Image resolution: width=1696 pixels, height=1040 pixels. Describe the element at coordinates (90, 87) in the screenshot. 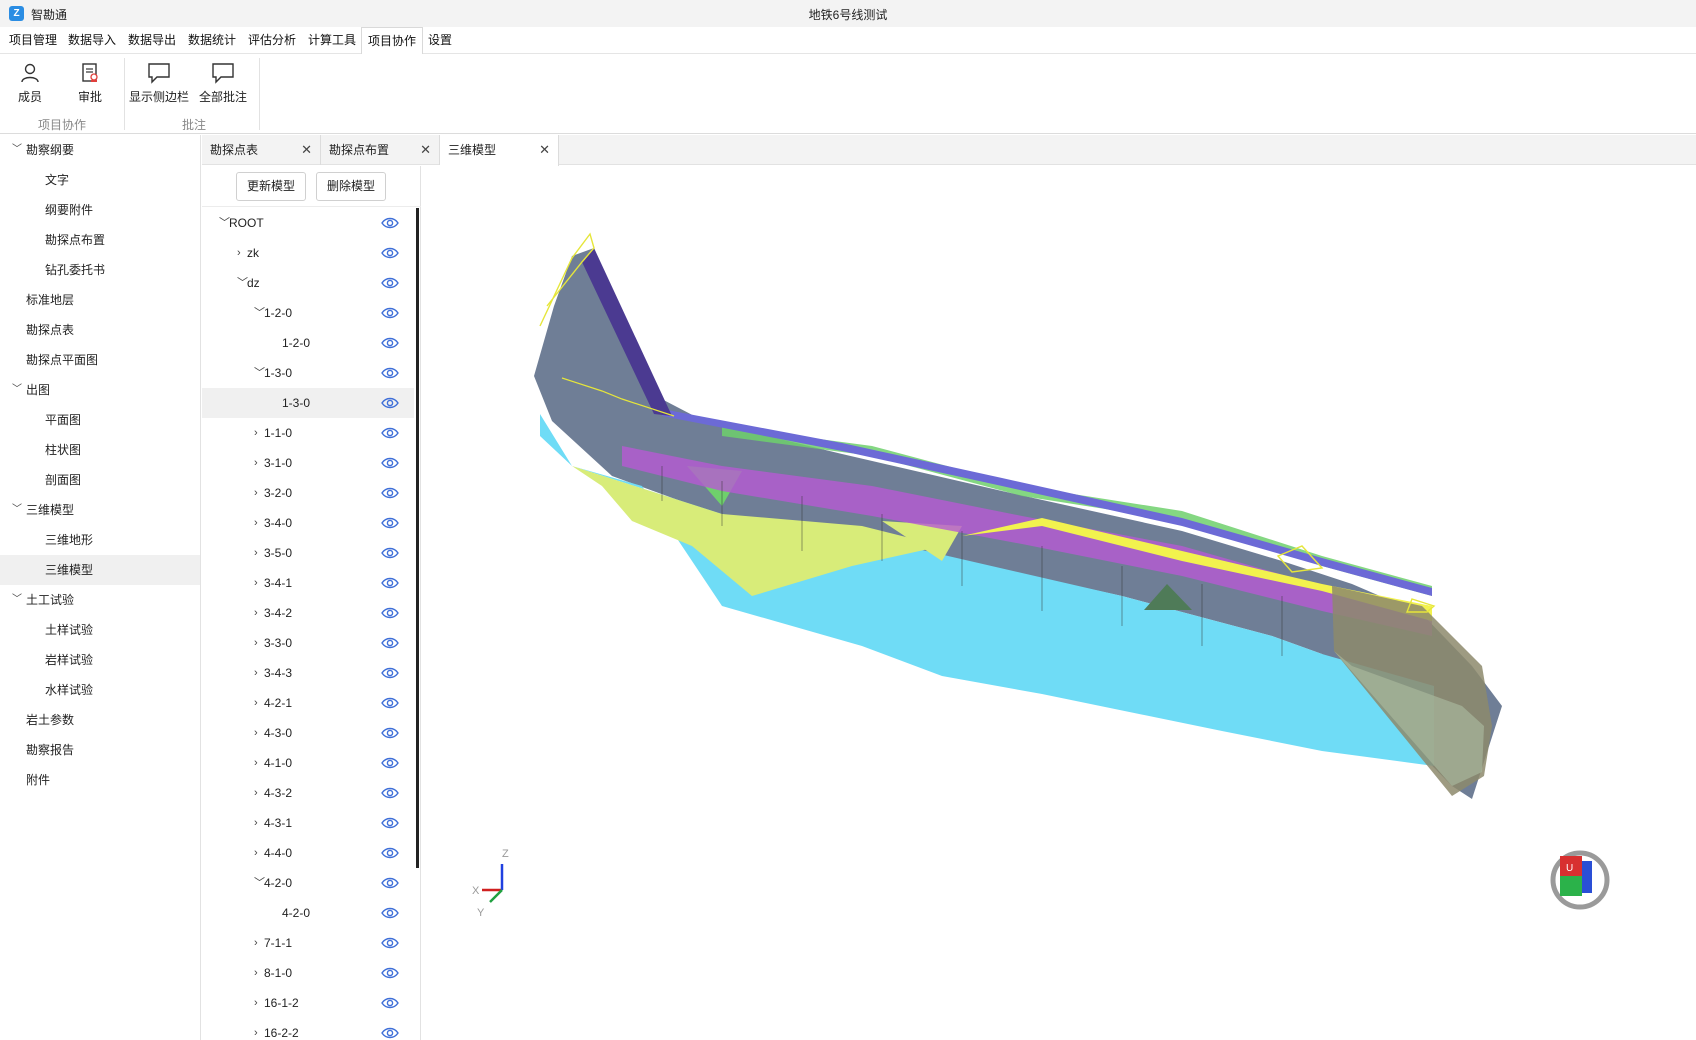

I see `approve-button: 审批` at that location.